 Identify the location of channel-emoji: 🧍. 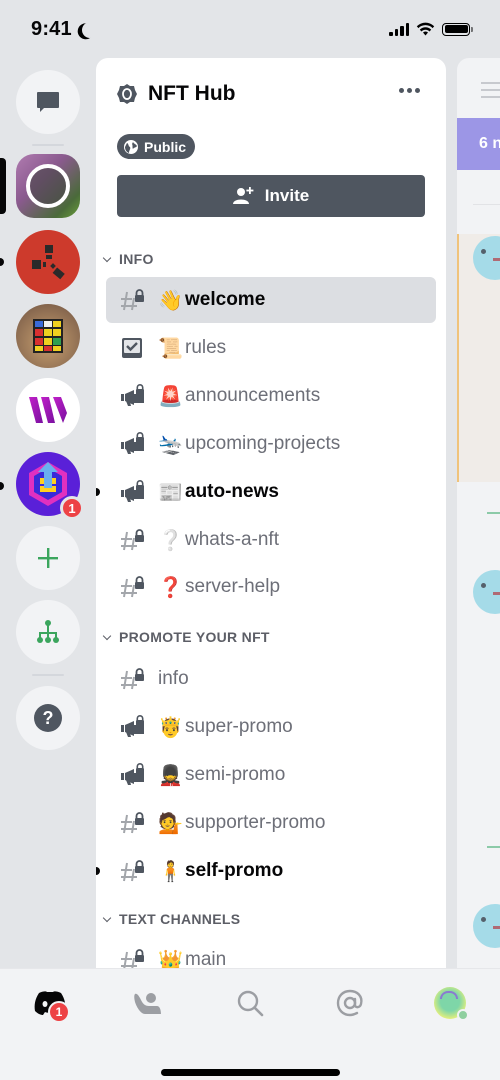
(170, 870).